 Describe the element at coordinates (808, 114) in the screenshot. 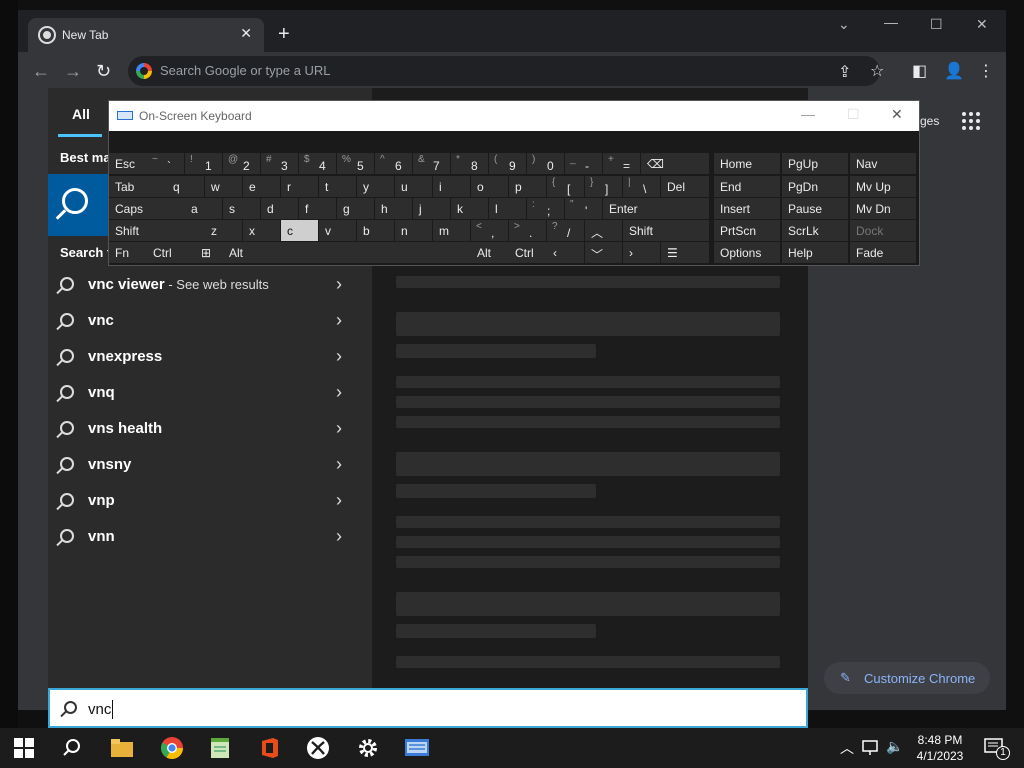

I see `minimize-icon: —` at that location.